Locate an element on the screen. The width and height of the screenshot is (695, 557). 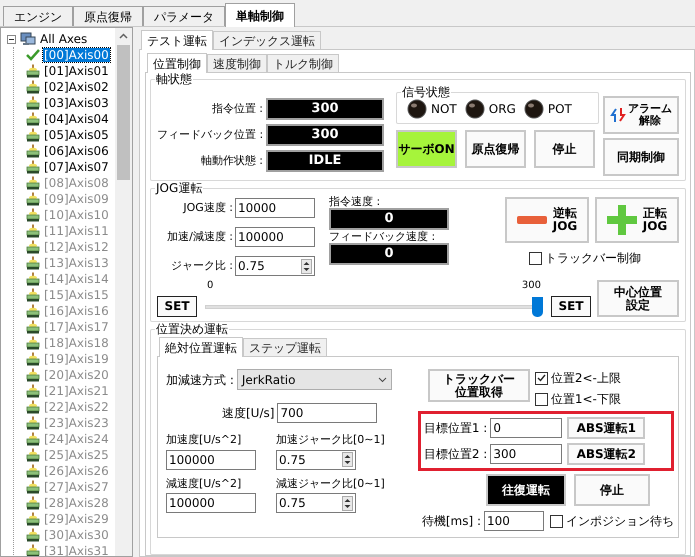
jog-button: 逆転 JOG is located at coordinates (547, 220).